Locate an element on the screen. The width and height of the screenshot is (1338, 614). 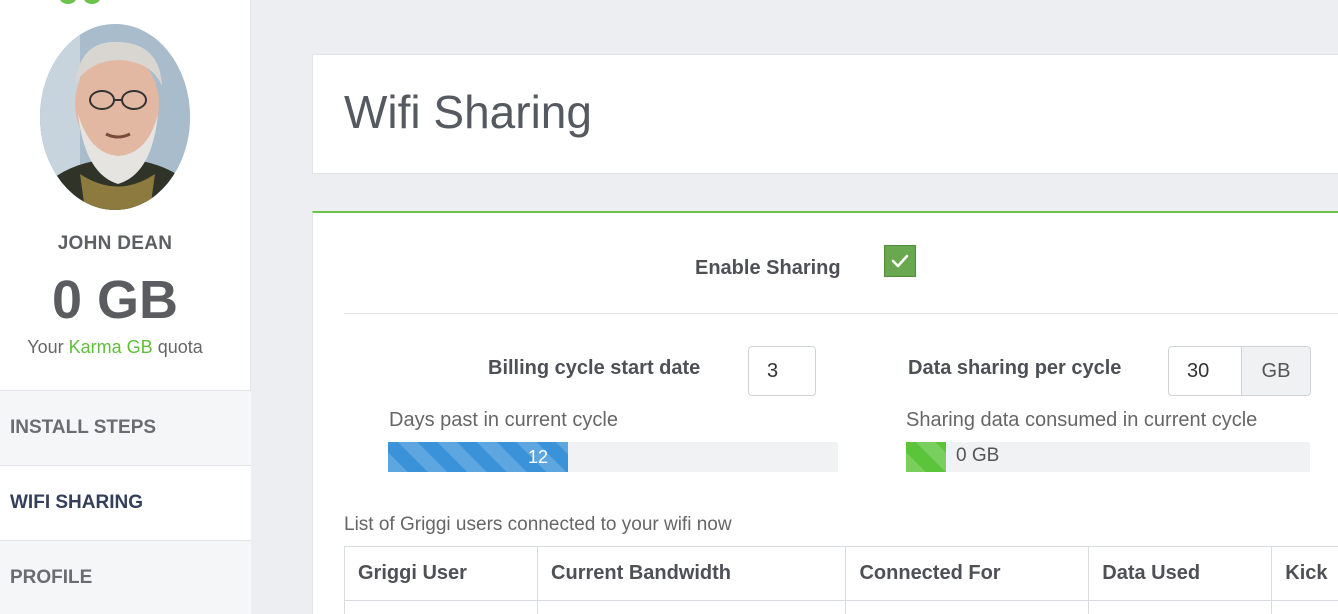
karma-gb-link: Karma GB is located at coordinates (111, 347).